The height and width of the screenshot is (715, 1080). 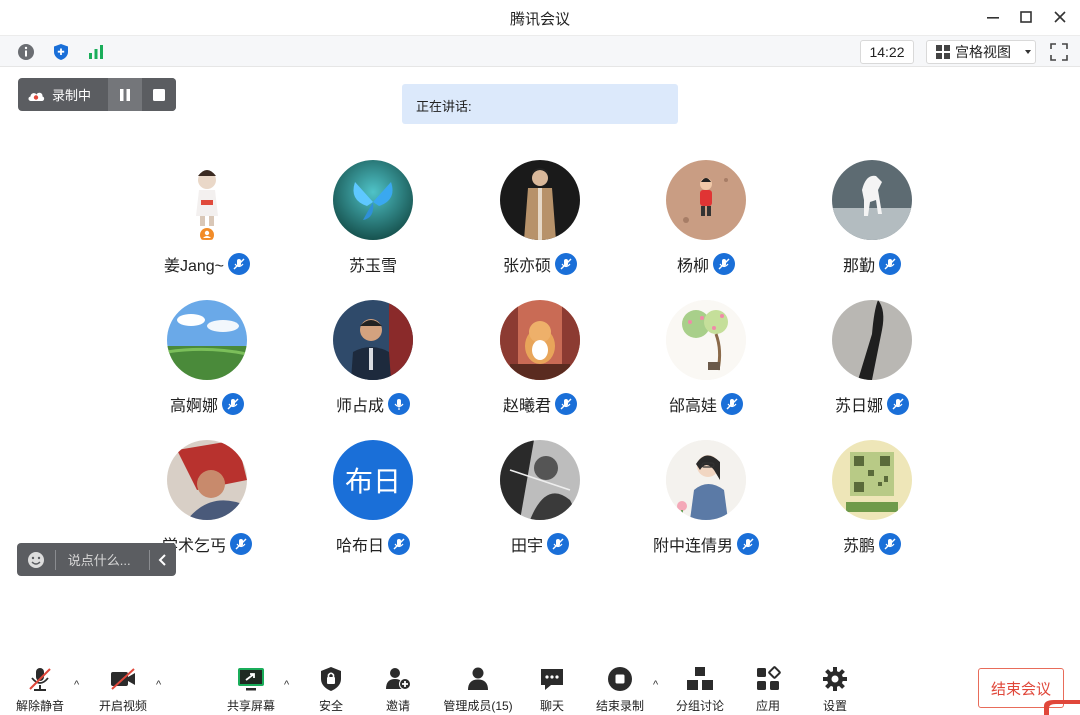 I want to click on meeting-clock: 14:22, so click(x=887, y=52).